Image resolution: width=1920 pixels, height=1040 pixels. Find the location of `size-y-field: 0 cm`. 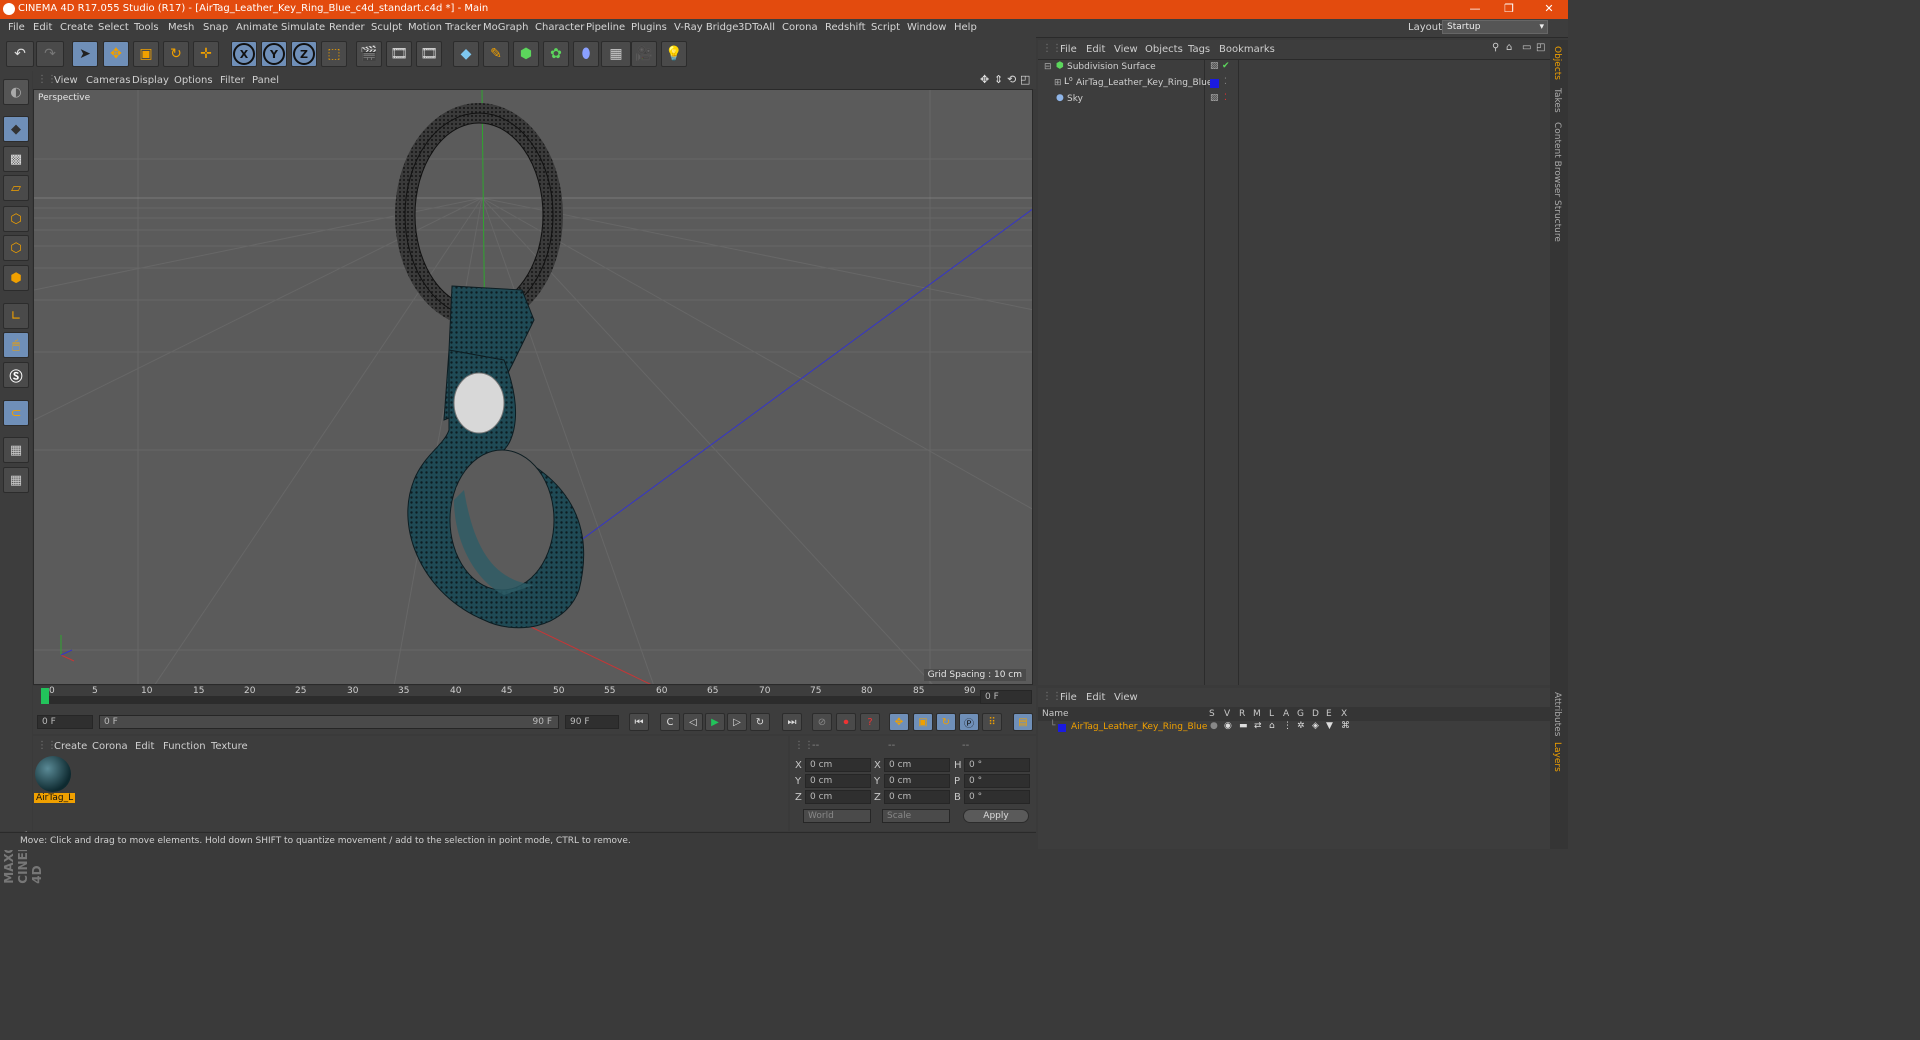

size-y-field: 0 cm is located at coordinates (917, 781).